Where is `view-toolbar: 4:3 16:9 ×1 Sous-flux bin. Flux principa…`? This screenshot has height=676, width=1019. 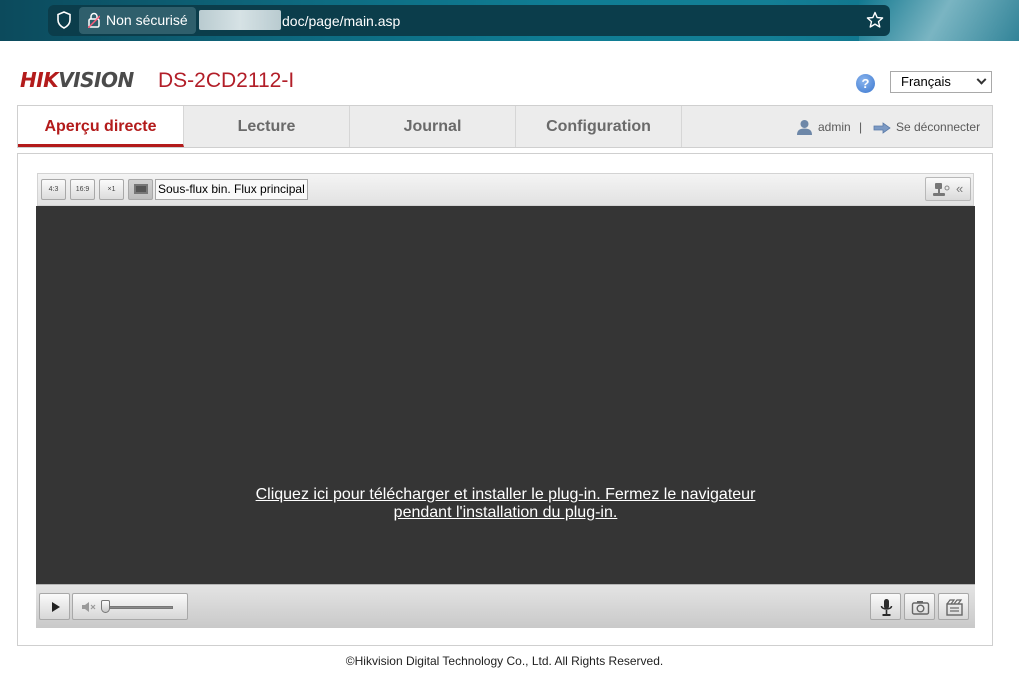
view-toolbar: 4:3 16:9 ×1 Sous-flux bin. Flux principa… is located at coordinates (505, 189).